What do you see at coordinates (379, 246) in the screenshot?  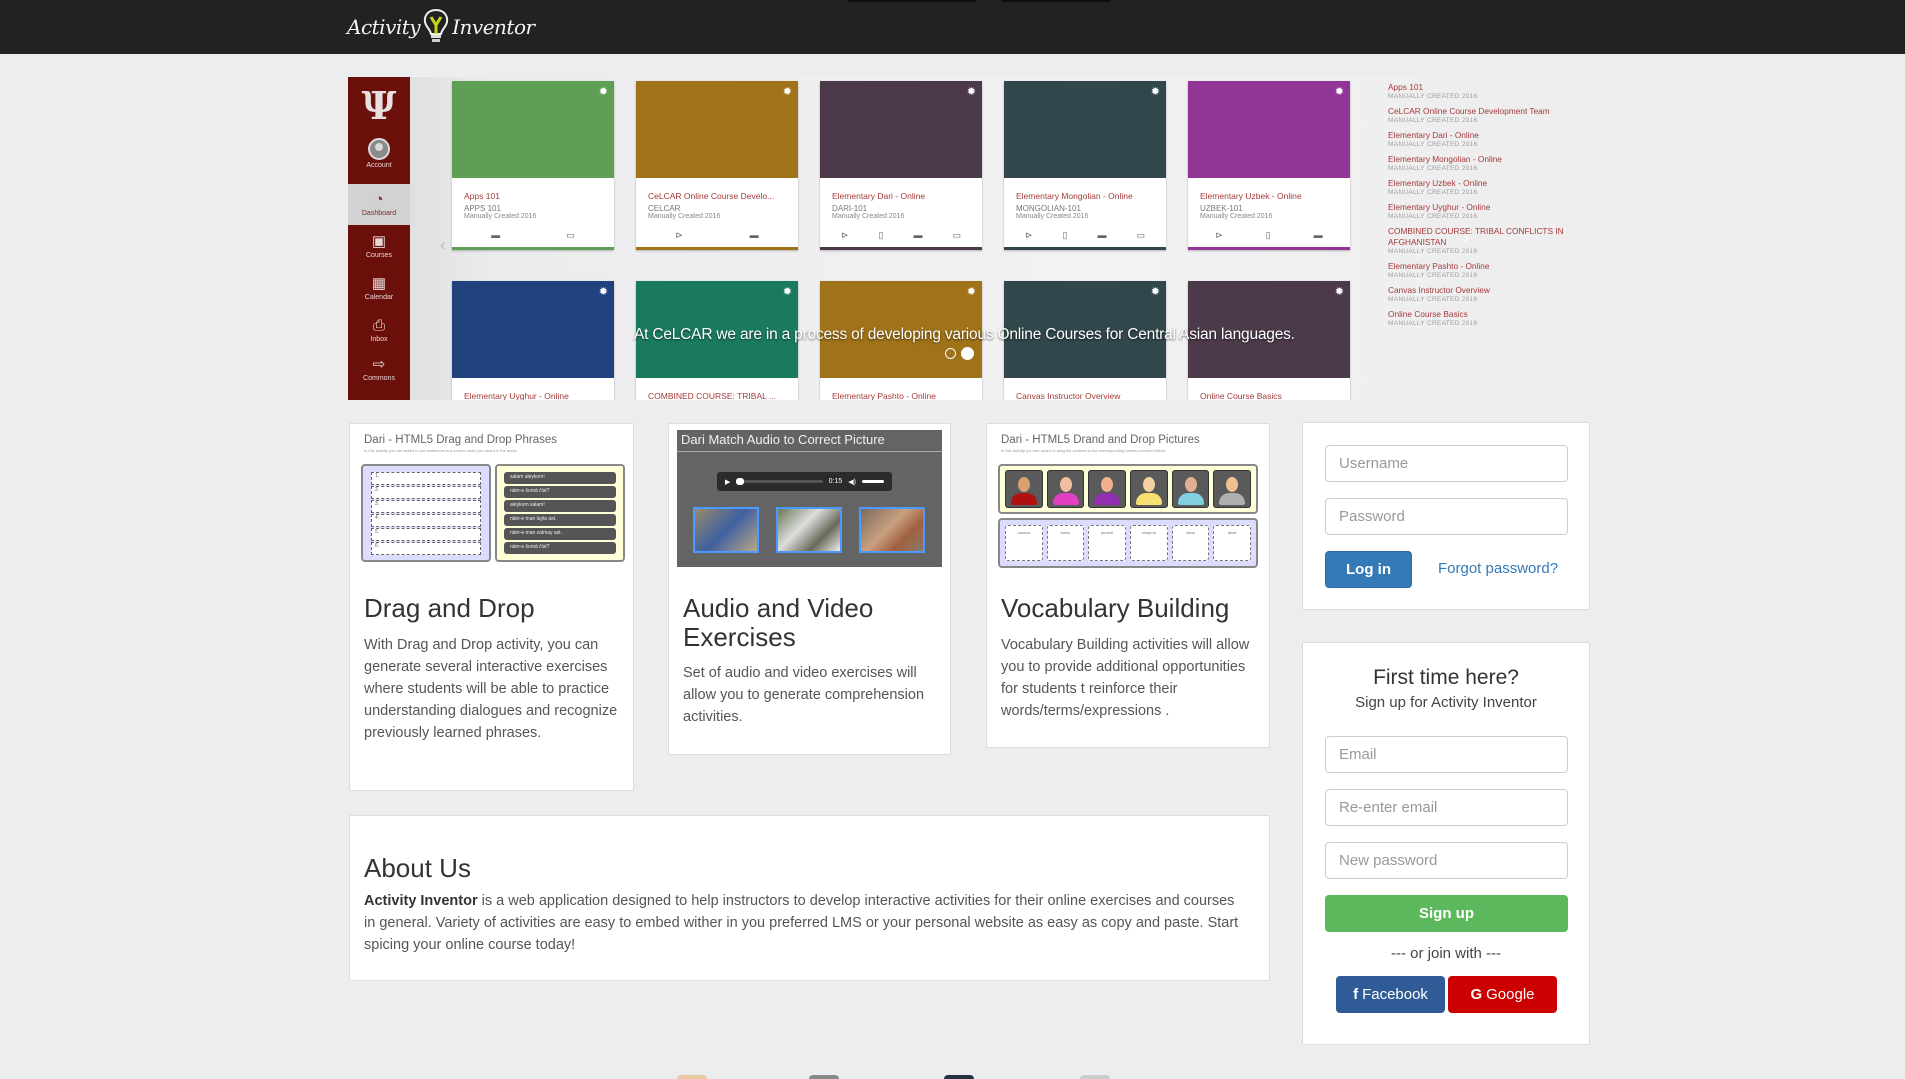 I see `sidebar-item-courses: ▣ Courses` at bounding box center [379, 246].